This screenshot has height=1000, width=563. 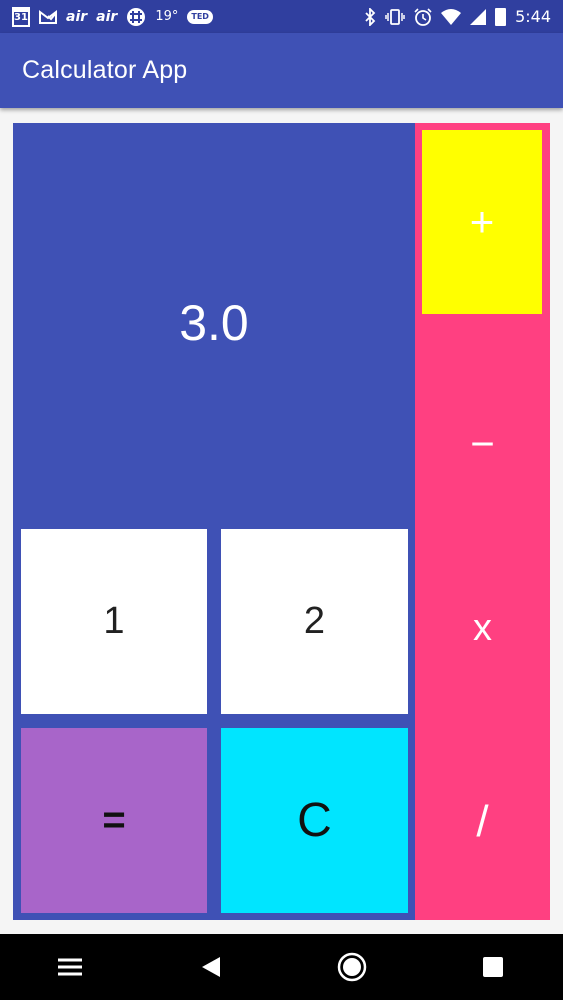 I want to click on navigation-bar, so click(x=281, y=967).